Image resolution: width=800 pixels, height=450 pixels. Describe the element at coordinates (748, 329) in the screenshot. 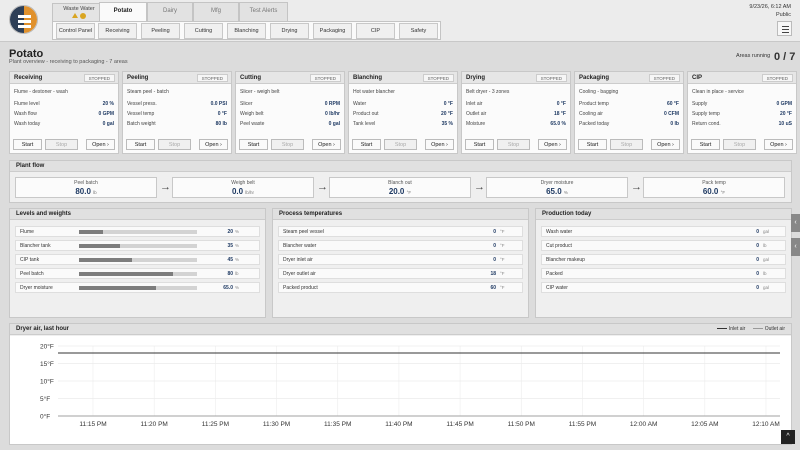

I see `chart-legend: Inlet air Outlet air` at that location.